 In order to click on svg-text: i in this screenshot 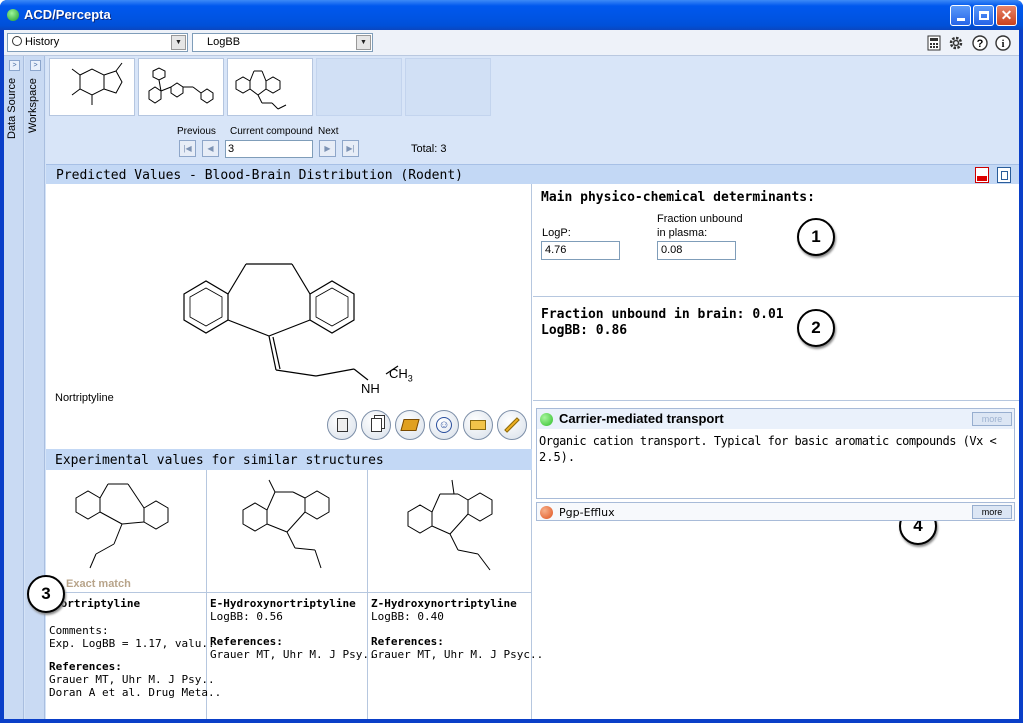, I will do `click(1003, 44)`.